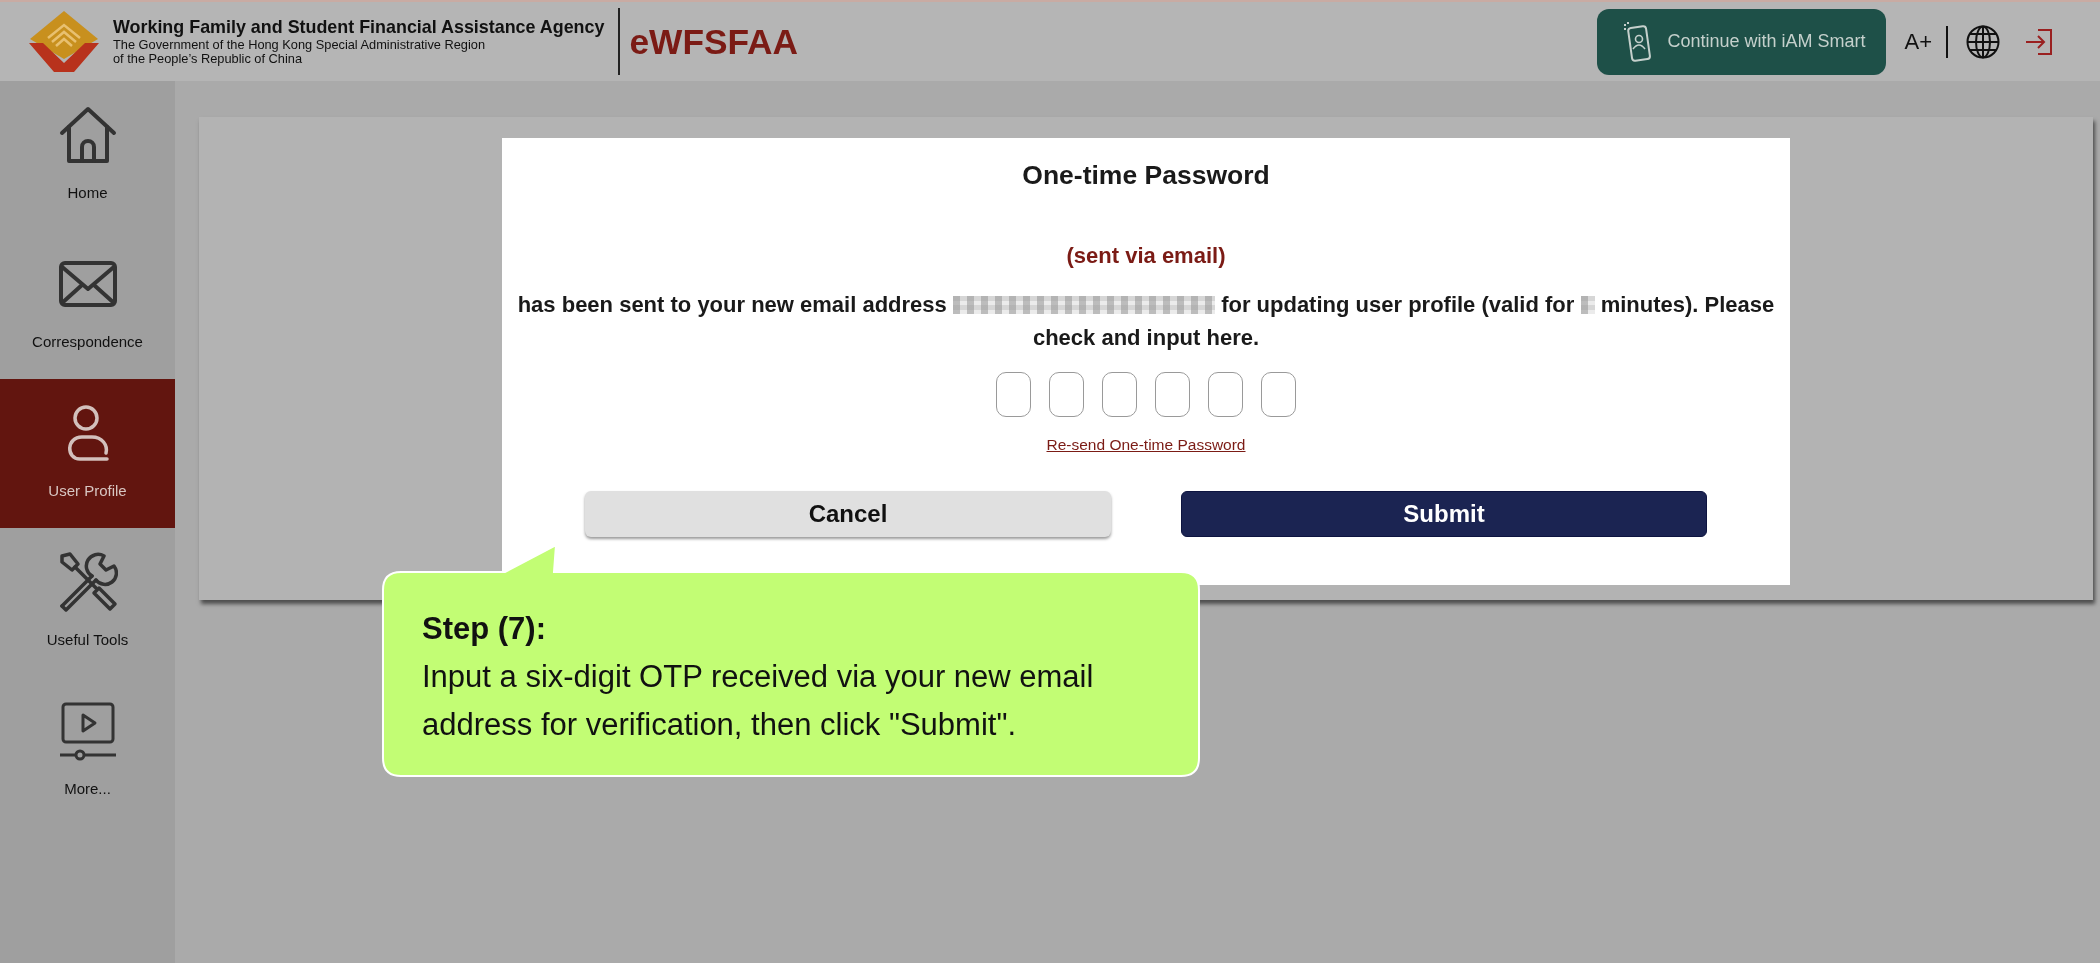 The image size is (2100, 963). I want to click on sidebar-item: Correspondence, so click(87, 304).